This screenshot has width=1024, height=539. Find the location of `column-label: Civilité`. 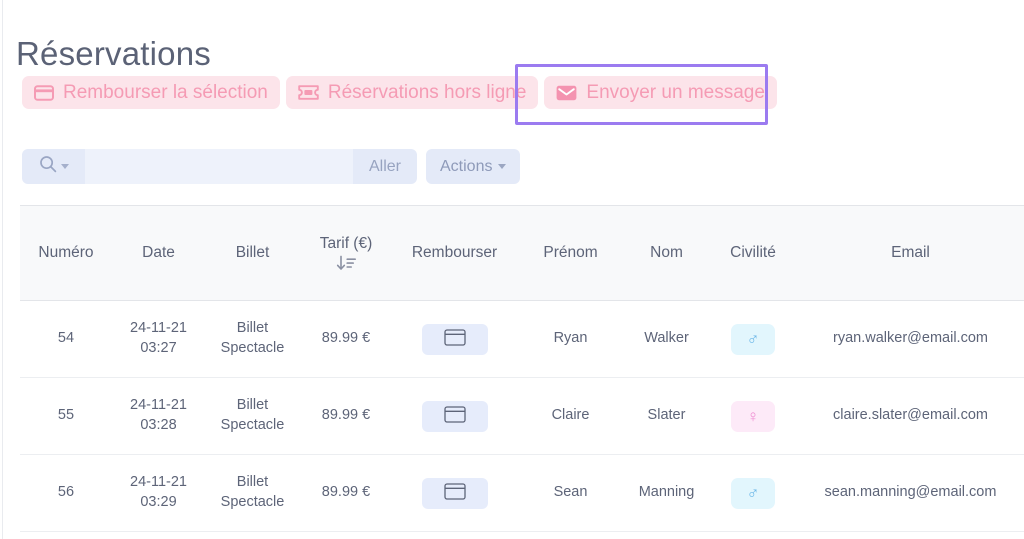

column-label: Civilité is located at coordinates (753, 253).